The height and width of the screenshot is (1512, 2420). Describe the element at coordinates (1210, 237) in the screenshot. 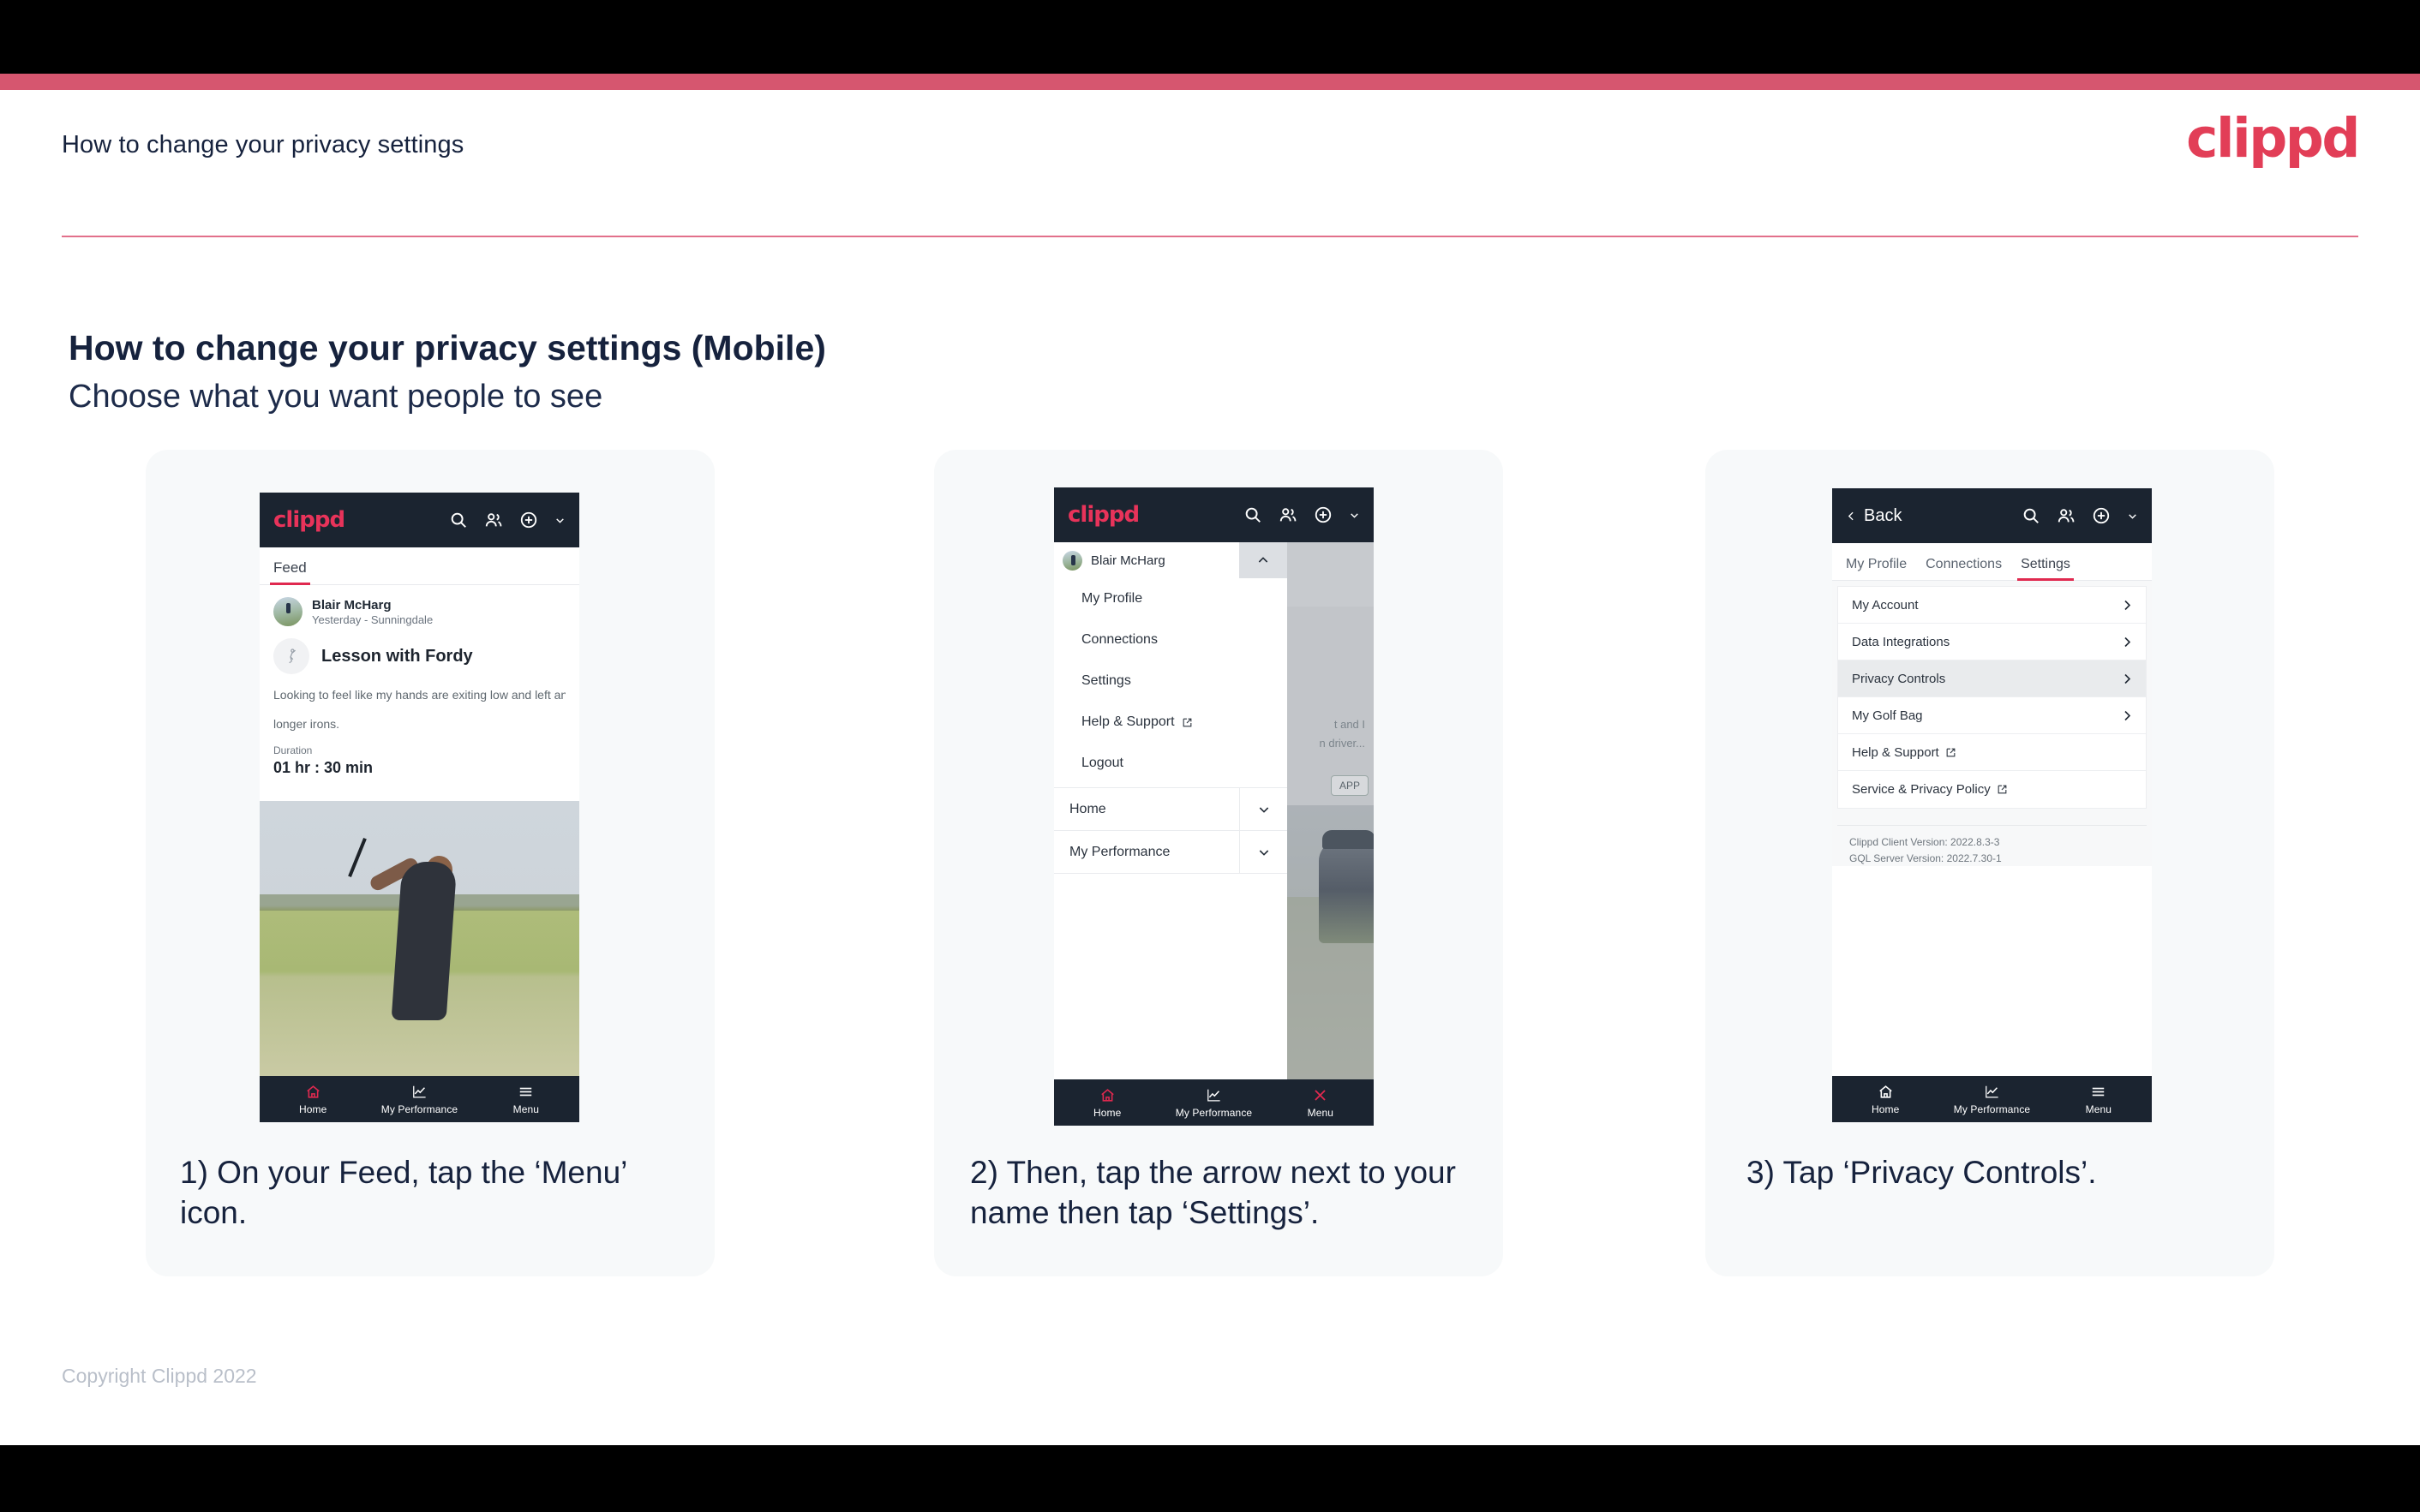

I see `header-divider` at that location.